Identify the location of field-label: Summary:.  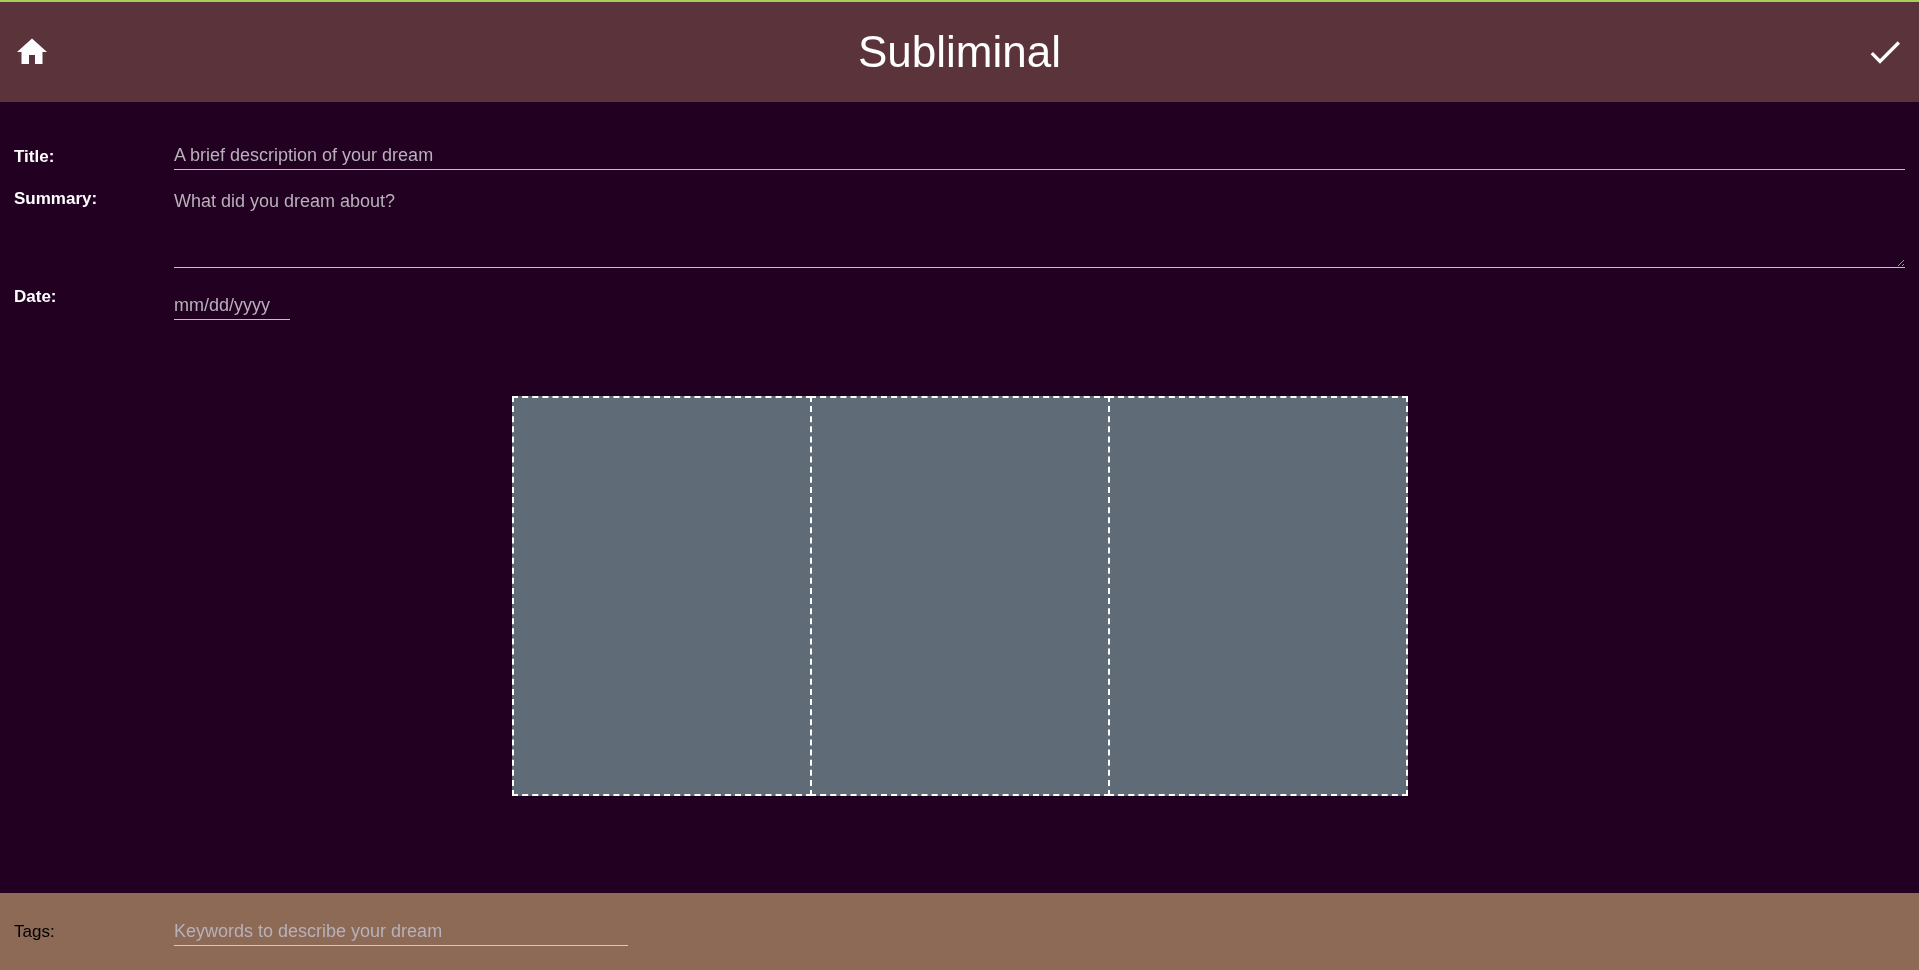
(56, 199).